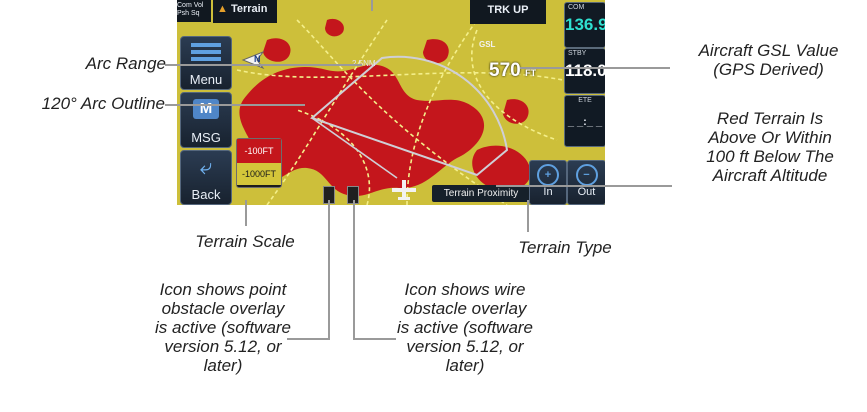 The height and width of the screenshot is (412, 867). I want to click on com-standby-frequency: STBY 118.00, so click(584, 71).